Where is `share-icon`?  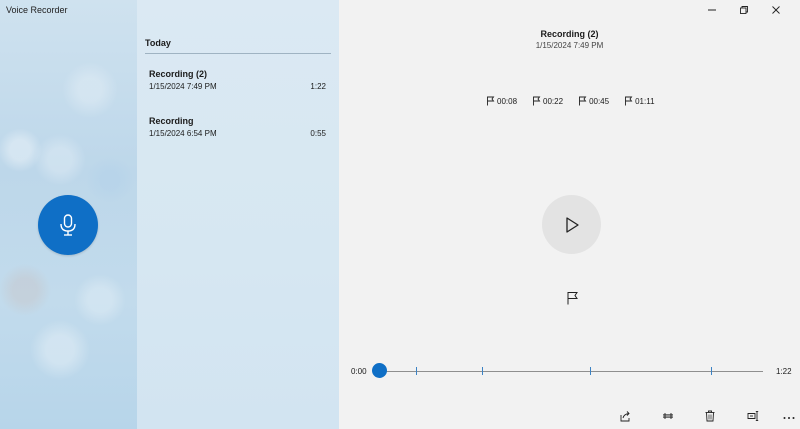
share-icon is located at coordinates (625, 416).